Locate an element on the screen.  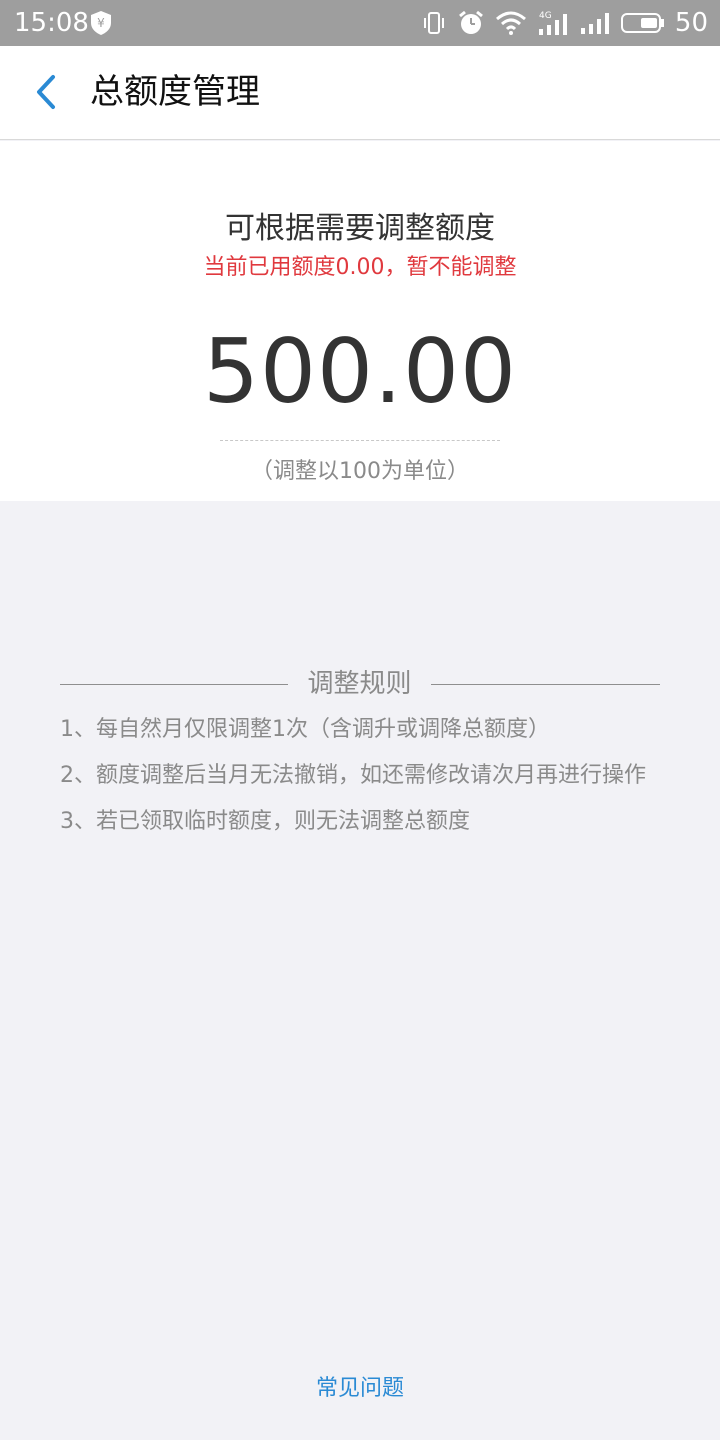
chevron-left-icon is located at coordinates (46, 92).